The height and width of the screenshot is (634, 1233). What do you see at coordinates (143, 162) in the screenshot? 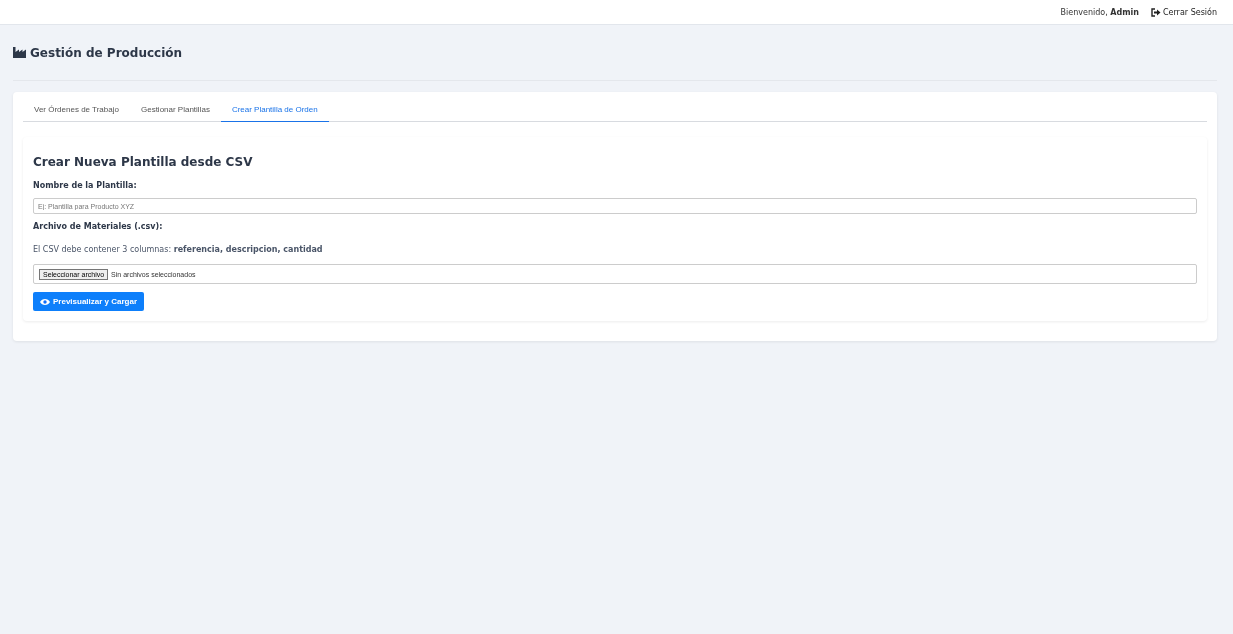
I see `form-title: Crear Nueva Plantilla desde CSV` at bounding box center [143, 162].